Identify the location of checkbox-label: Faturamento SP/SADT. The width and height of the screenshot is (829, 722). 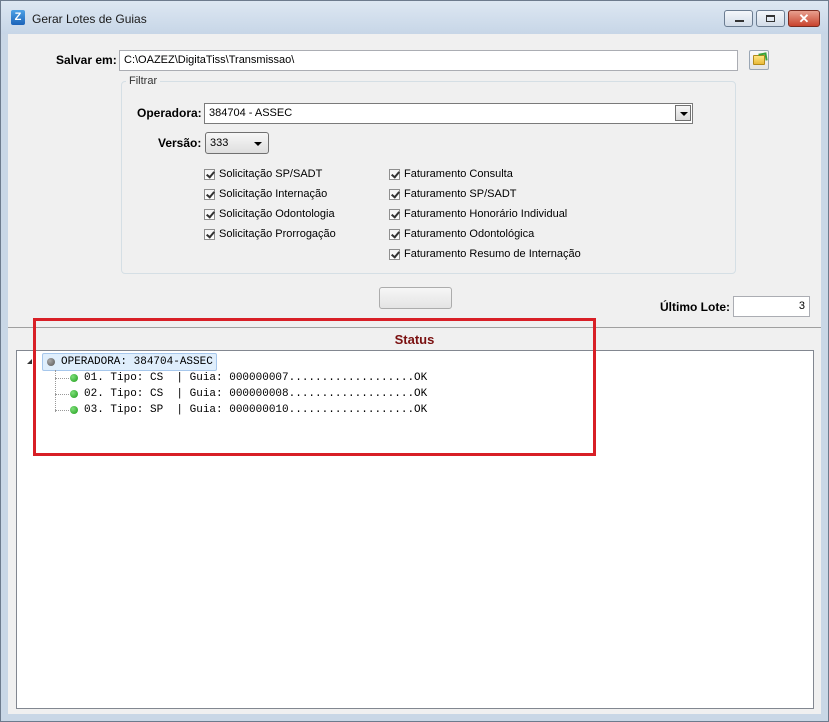
(460, 194).